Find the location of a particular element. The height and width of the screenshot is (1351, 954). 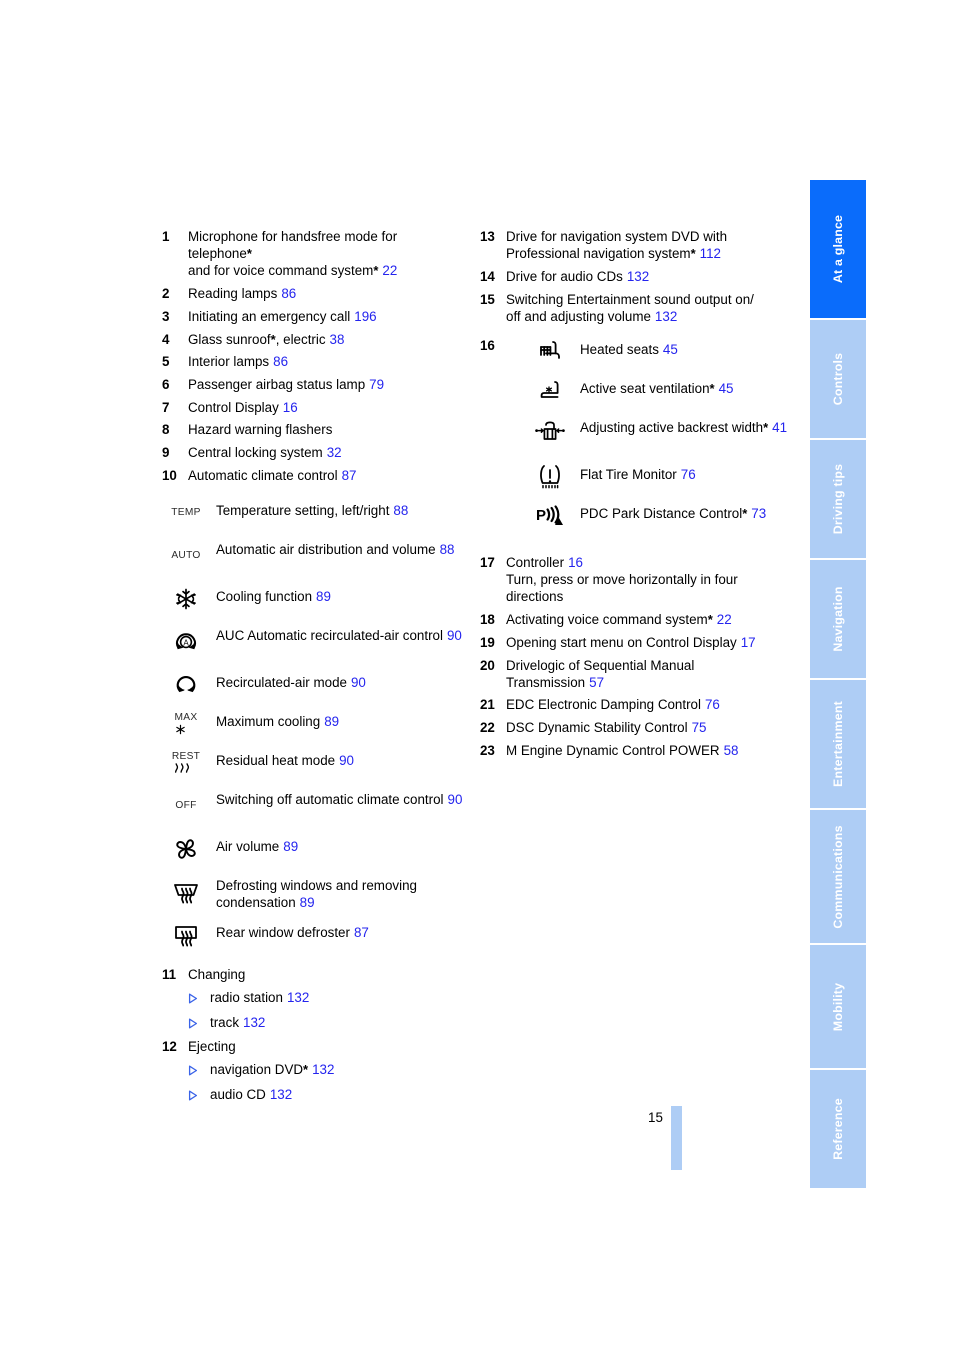

list-item: 23 M Engine Dynamic Control POWER 58 is located at coordinates (640, 750).